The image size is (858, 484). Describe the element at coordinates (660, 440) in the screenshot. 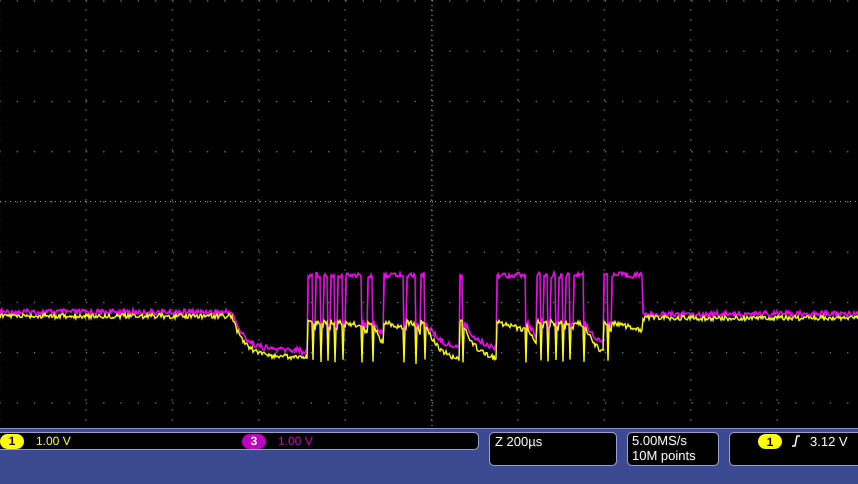

I see `sample-rate: 5.00MS/s` at that location.